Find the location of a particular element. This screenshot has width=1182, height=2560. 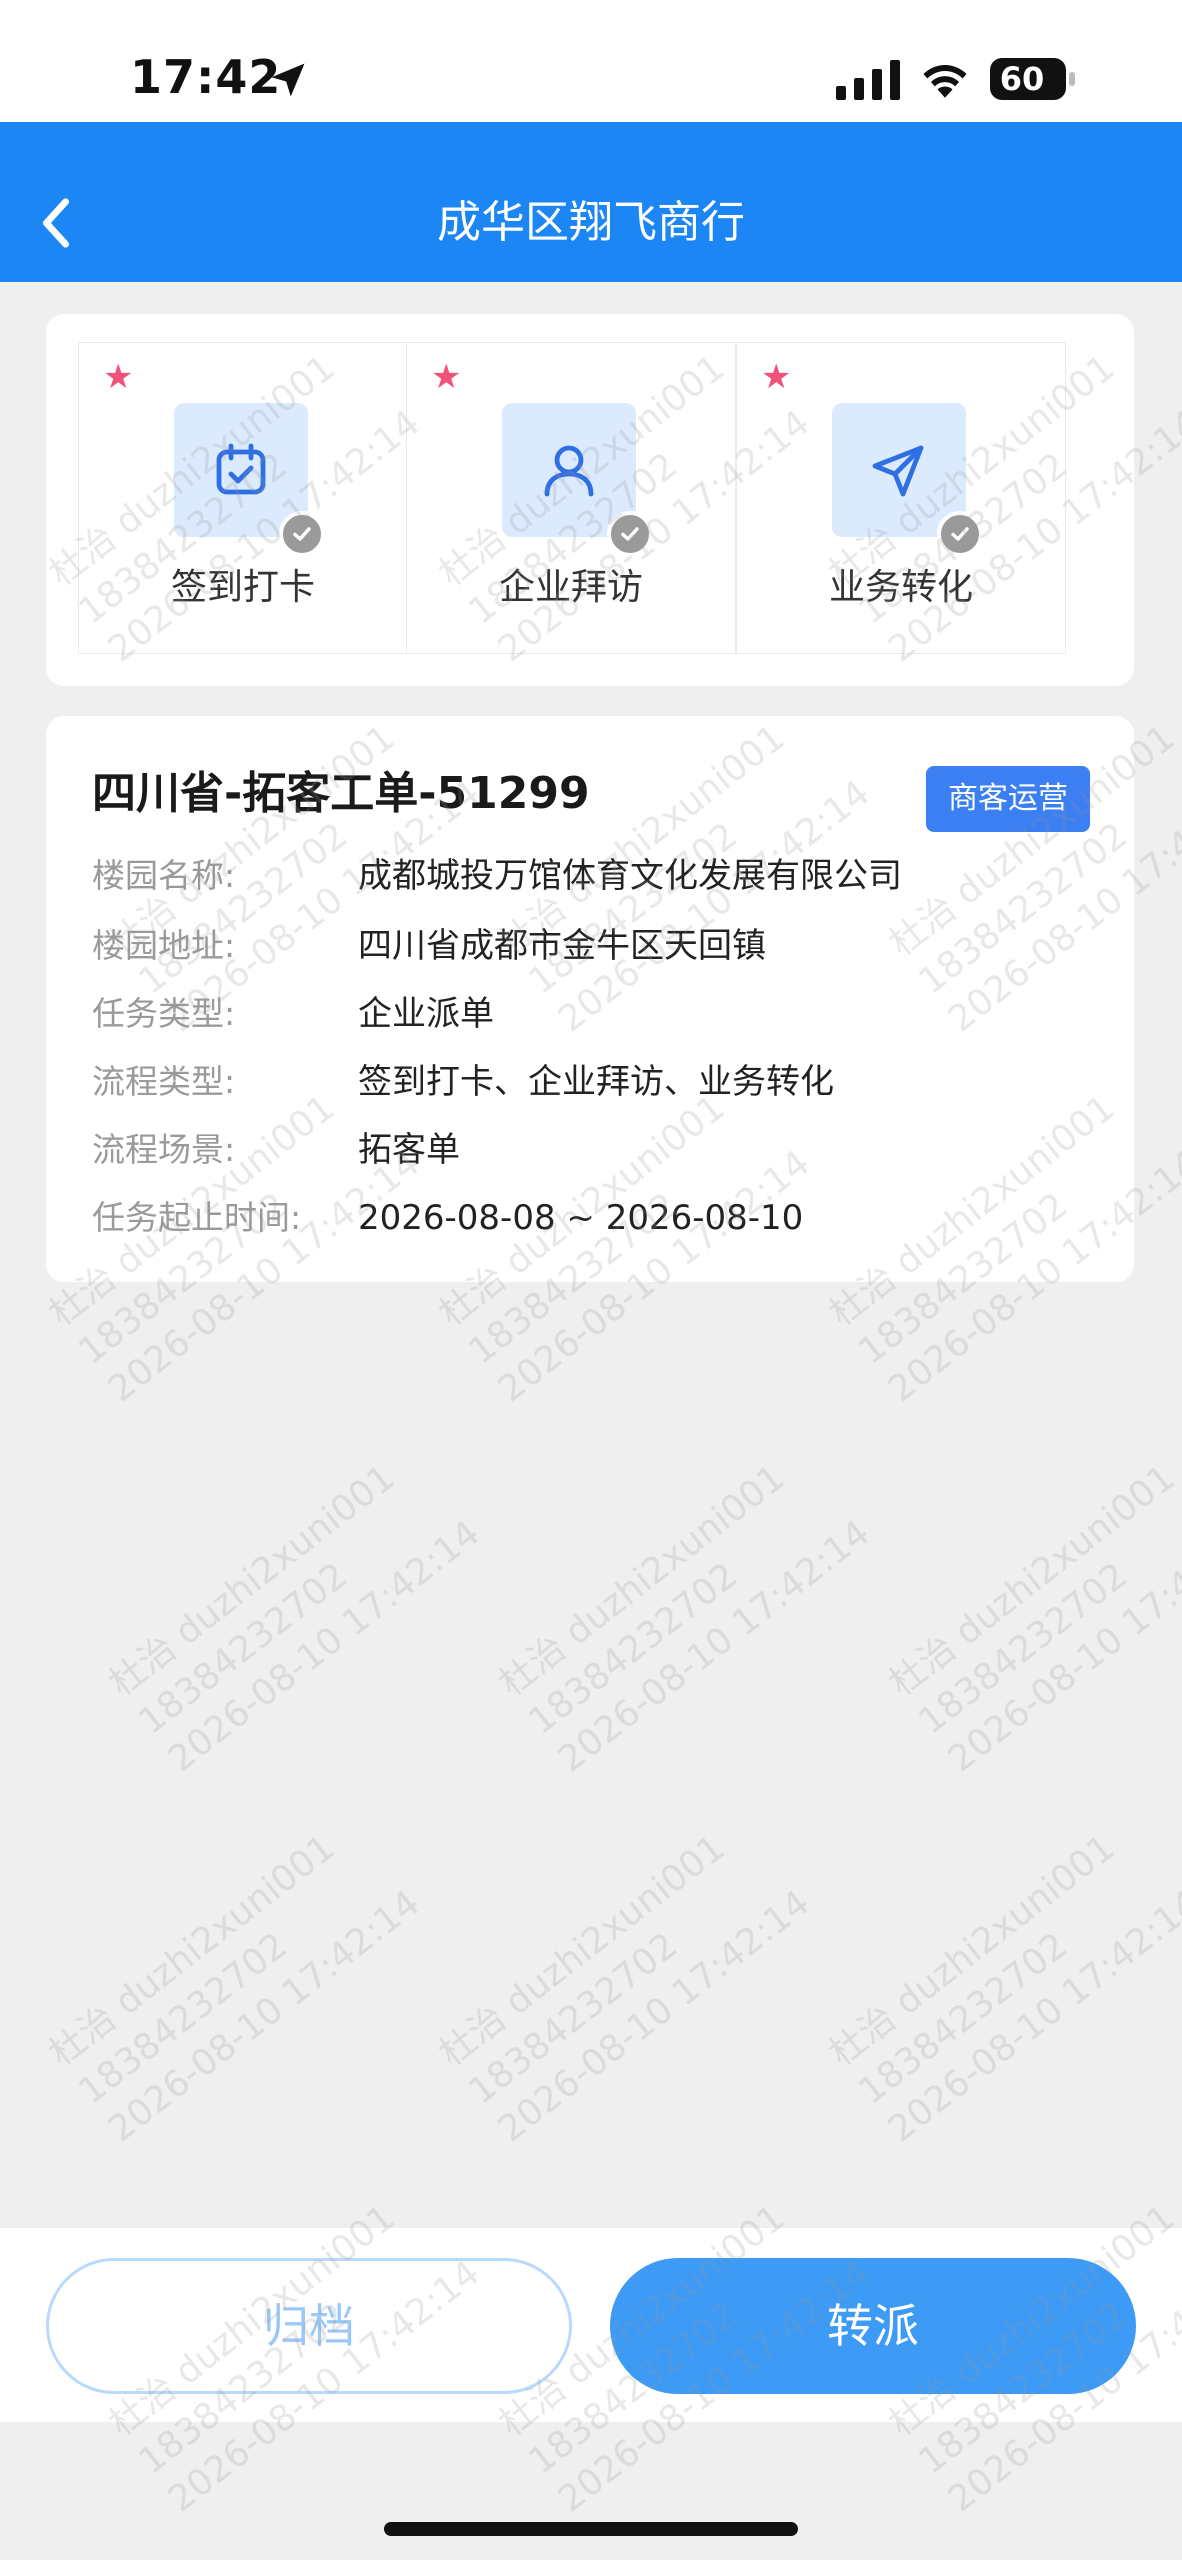

person-icon is located at coordinates (569, 471).